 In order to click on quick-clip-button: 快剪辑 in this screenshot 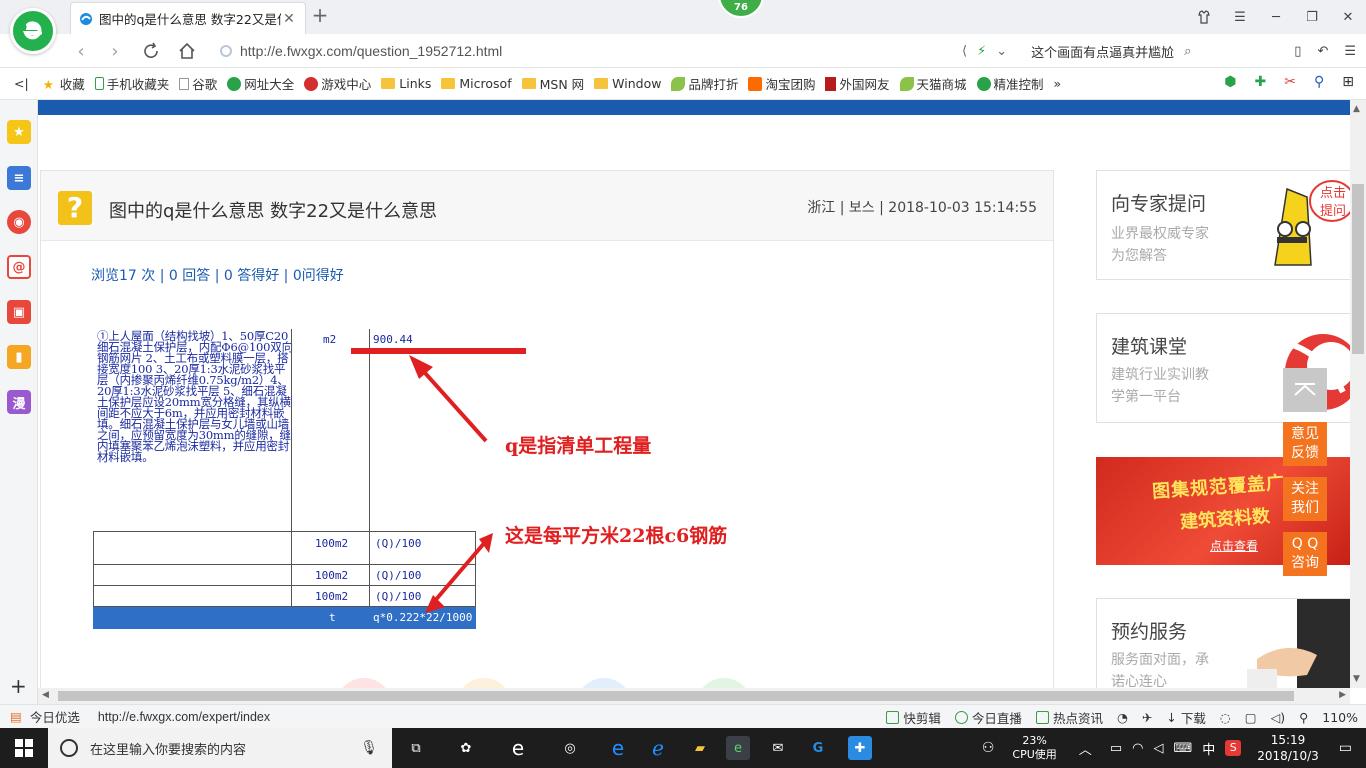, I will do `click(913, 717)`.